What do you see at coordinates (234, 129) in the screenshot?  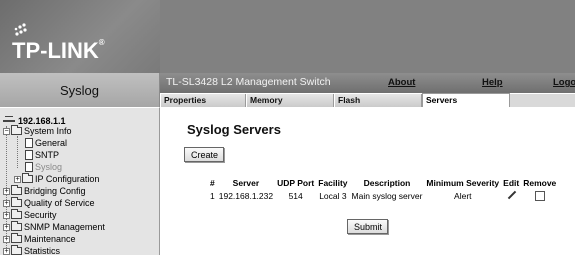 I see `content-heading: Syslog Servers` at bounding box center [234, 129].